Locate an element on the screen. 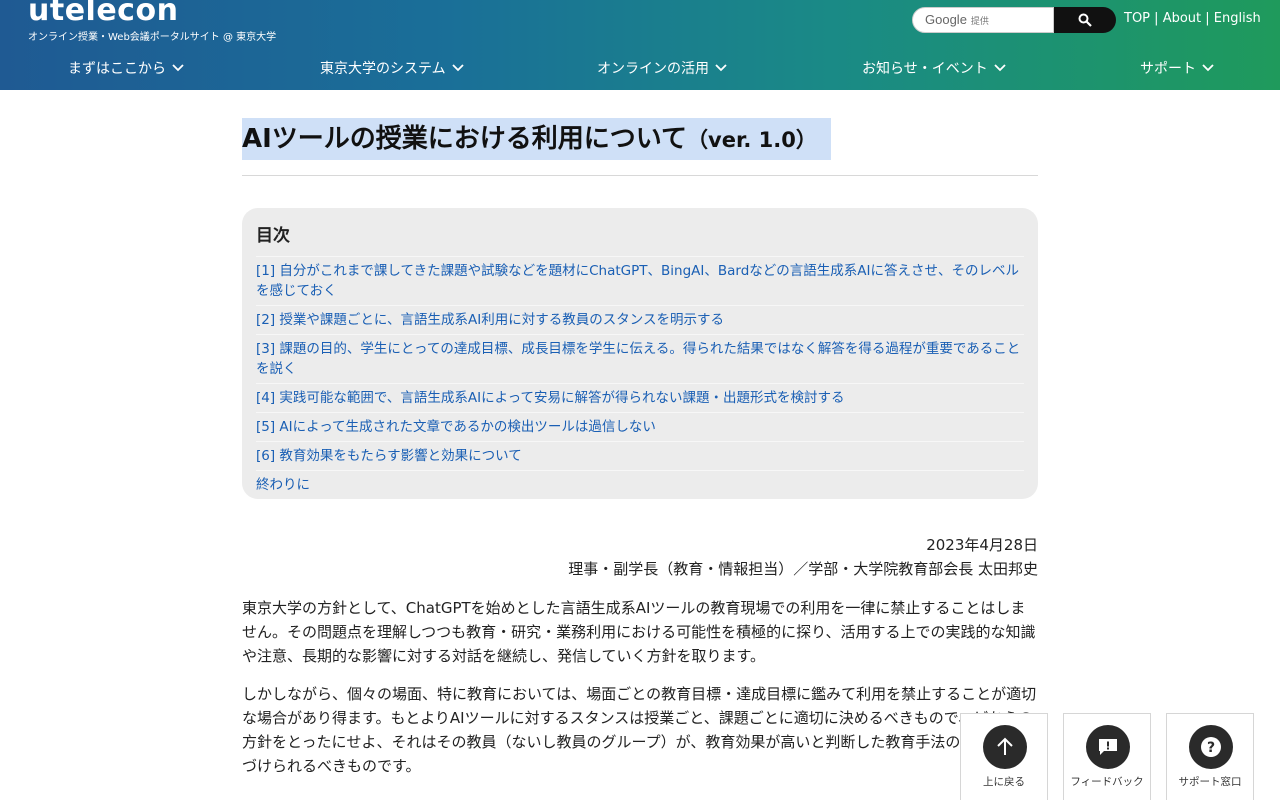  top-links: TOP | About | English is located at coordinates (1192, 18).